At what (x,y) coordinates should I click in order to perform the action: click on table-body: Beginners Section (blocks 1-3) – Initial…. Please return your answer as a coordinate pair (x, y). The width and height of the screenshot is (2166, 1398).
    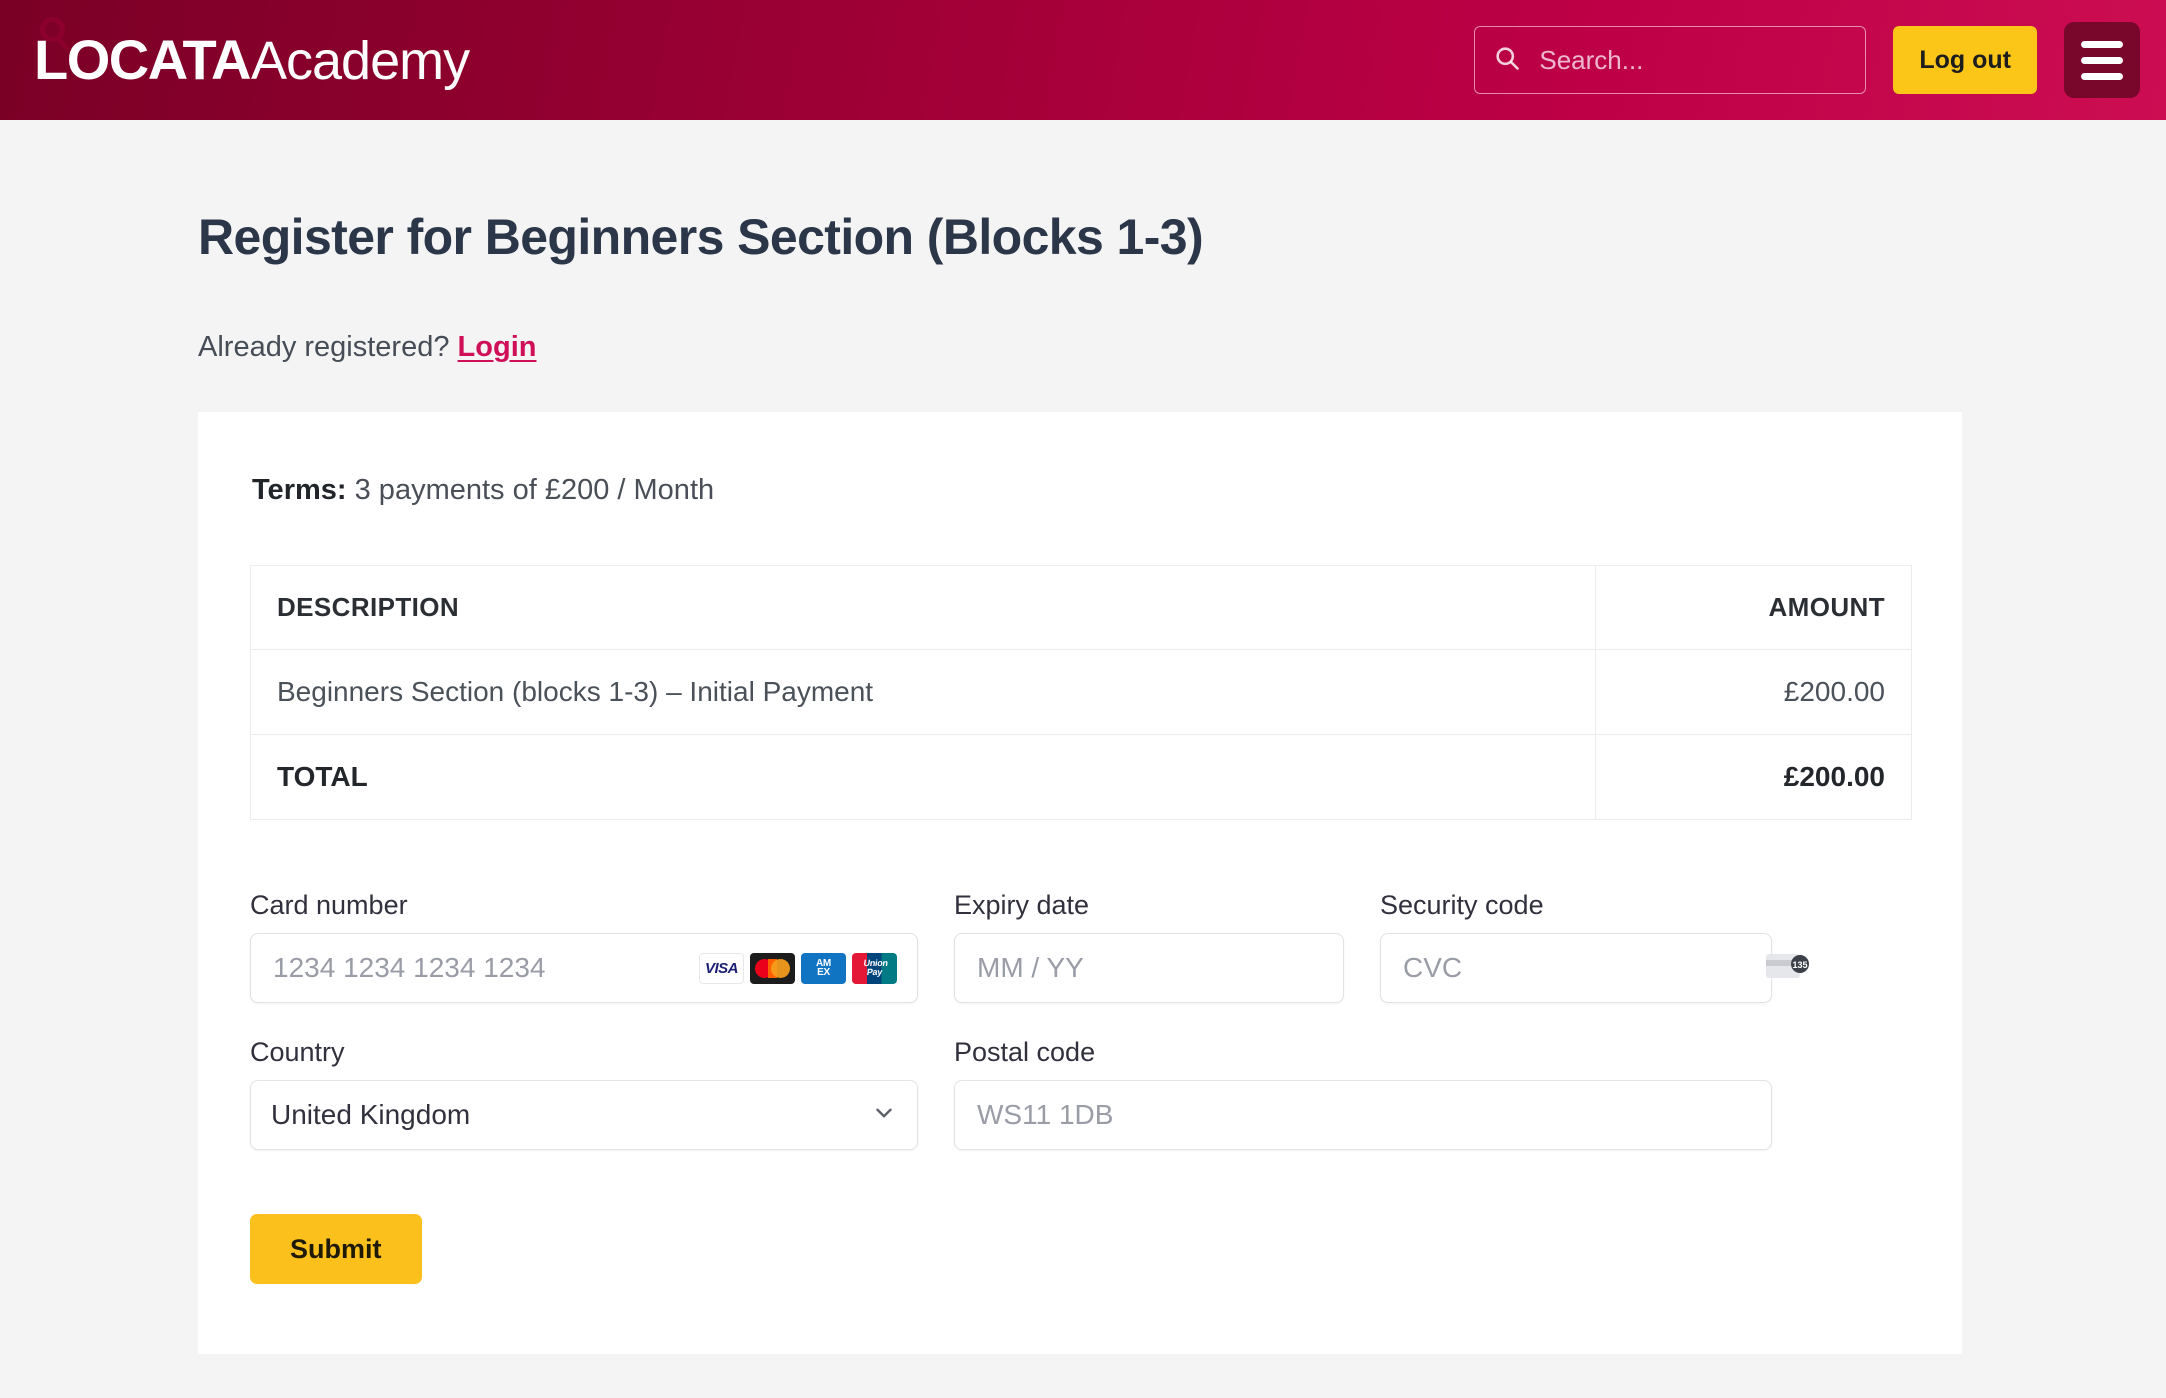
    Looking at the image, I should click on (1081, 734).